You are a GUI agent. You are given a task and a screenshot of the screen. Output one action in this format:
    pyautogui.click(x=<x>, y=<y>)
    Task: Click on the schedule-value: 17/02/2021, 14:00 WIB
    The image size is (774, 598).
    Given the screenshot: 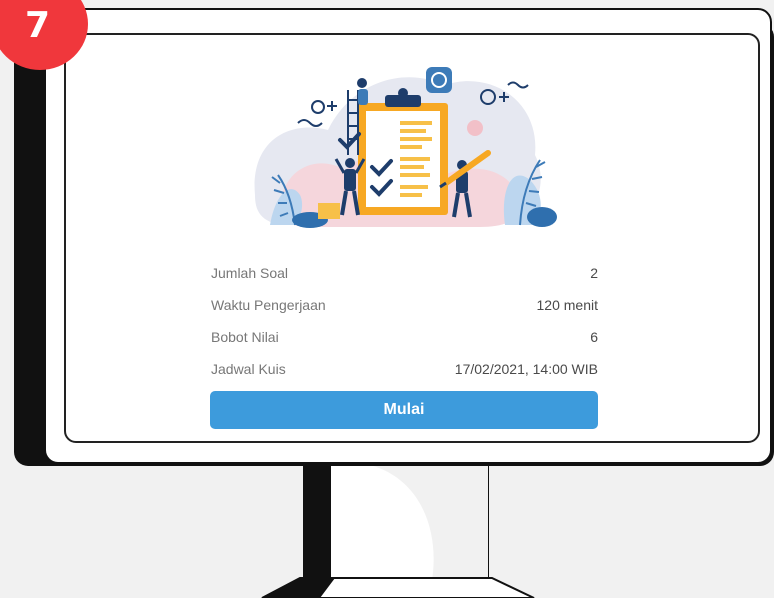 What is the action you would take?
    pyautogui.click(x=526, y=369)
    